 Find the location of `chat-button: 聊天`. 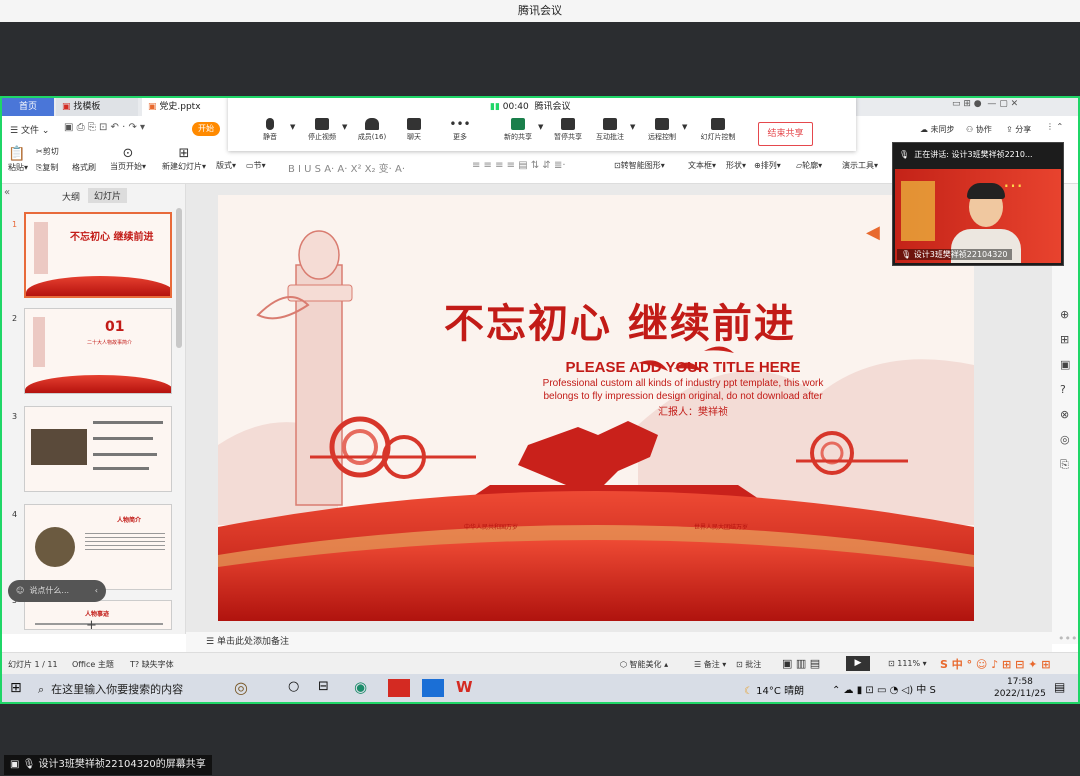

chat-button: 聊天 is located at coordinates (414, 130).